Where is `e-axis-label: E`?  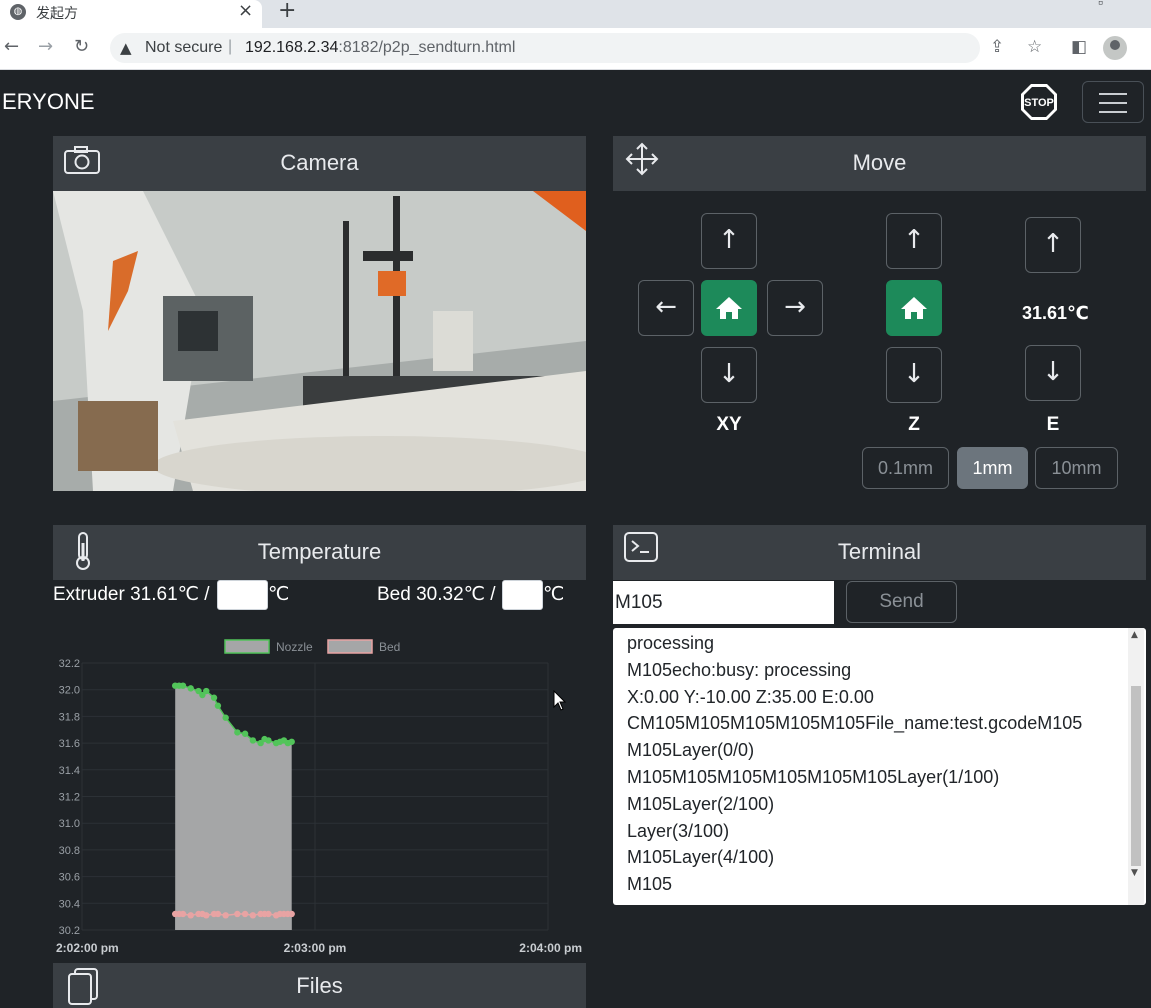
e-axis-label: E is located at coordinates (1053, 424).